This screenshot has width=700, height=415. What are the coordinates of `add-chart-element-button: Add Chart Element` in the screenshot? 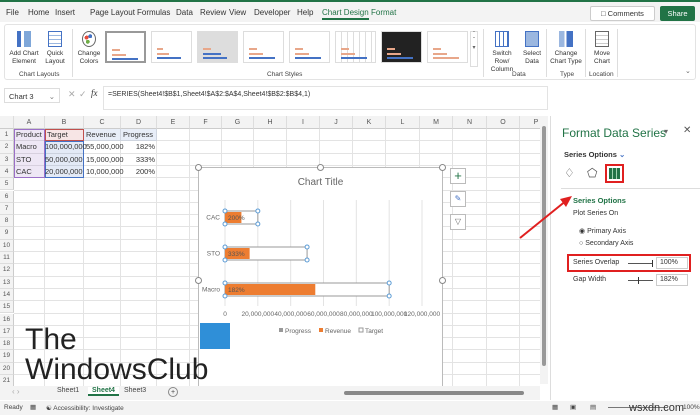 It's located at (24, 48).